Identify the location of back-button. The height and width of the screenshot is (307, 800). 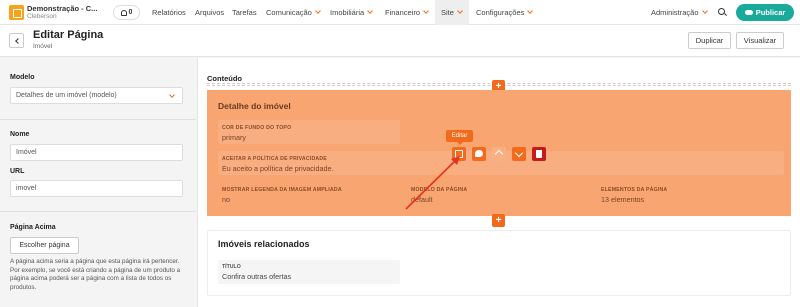
(16, 40).